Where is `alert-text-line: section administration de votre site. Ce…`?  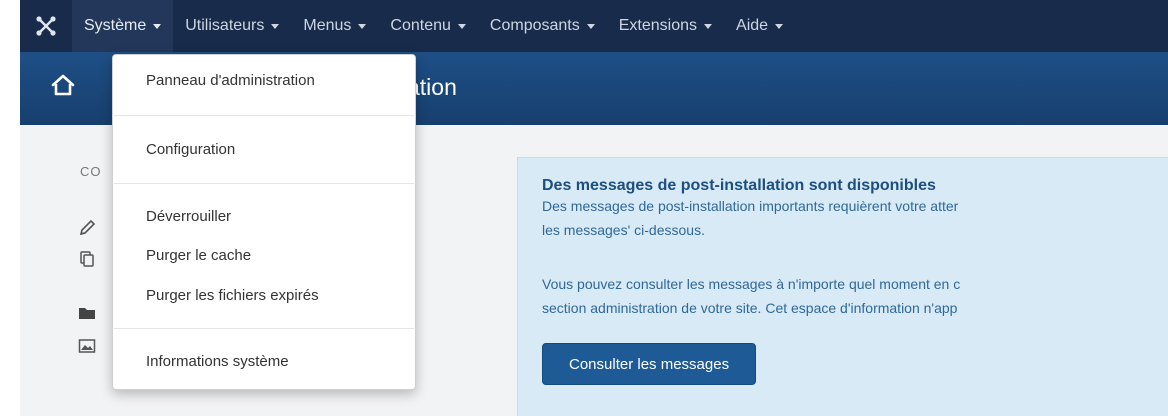 alert-text-line: section administration de votre site. Ce… is located at coordinates (750, 308).